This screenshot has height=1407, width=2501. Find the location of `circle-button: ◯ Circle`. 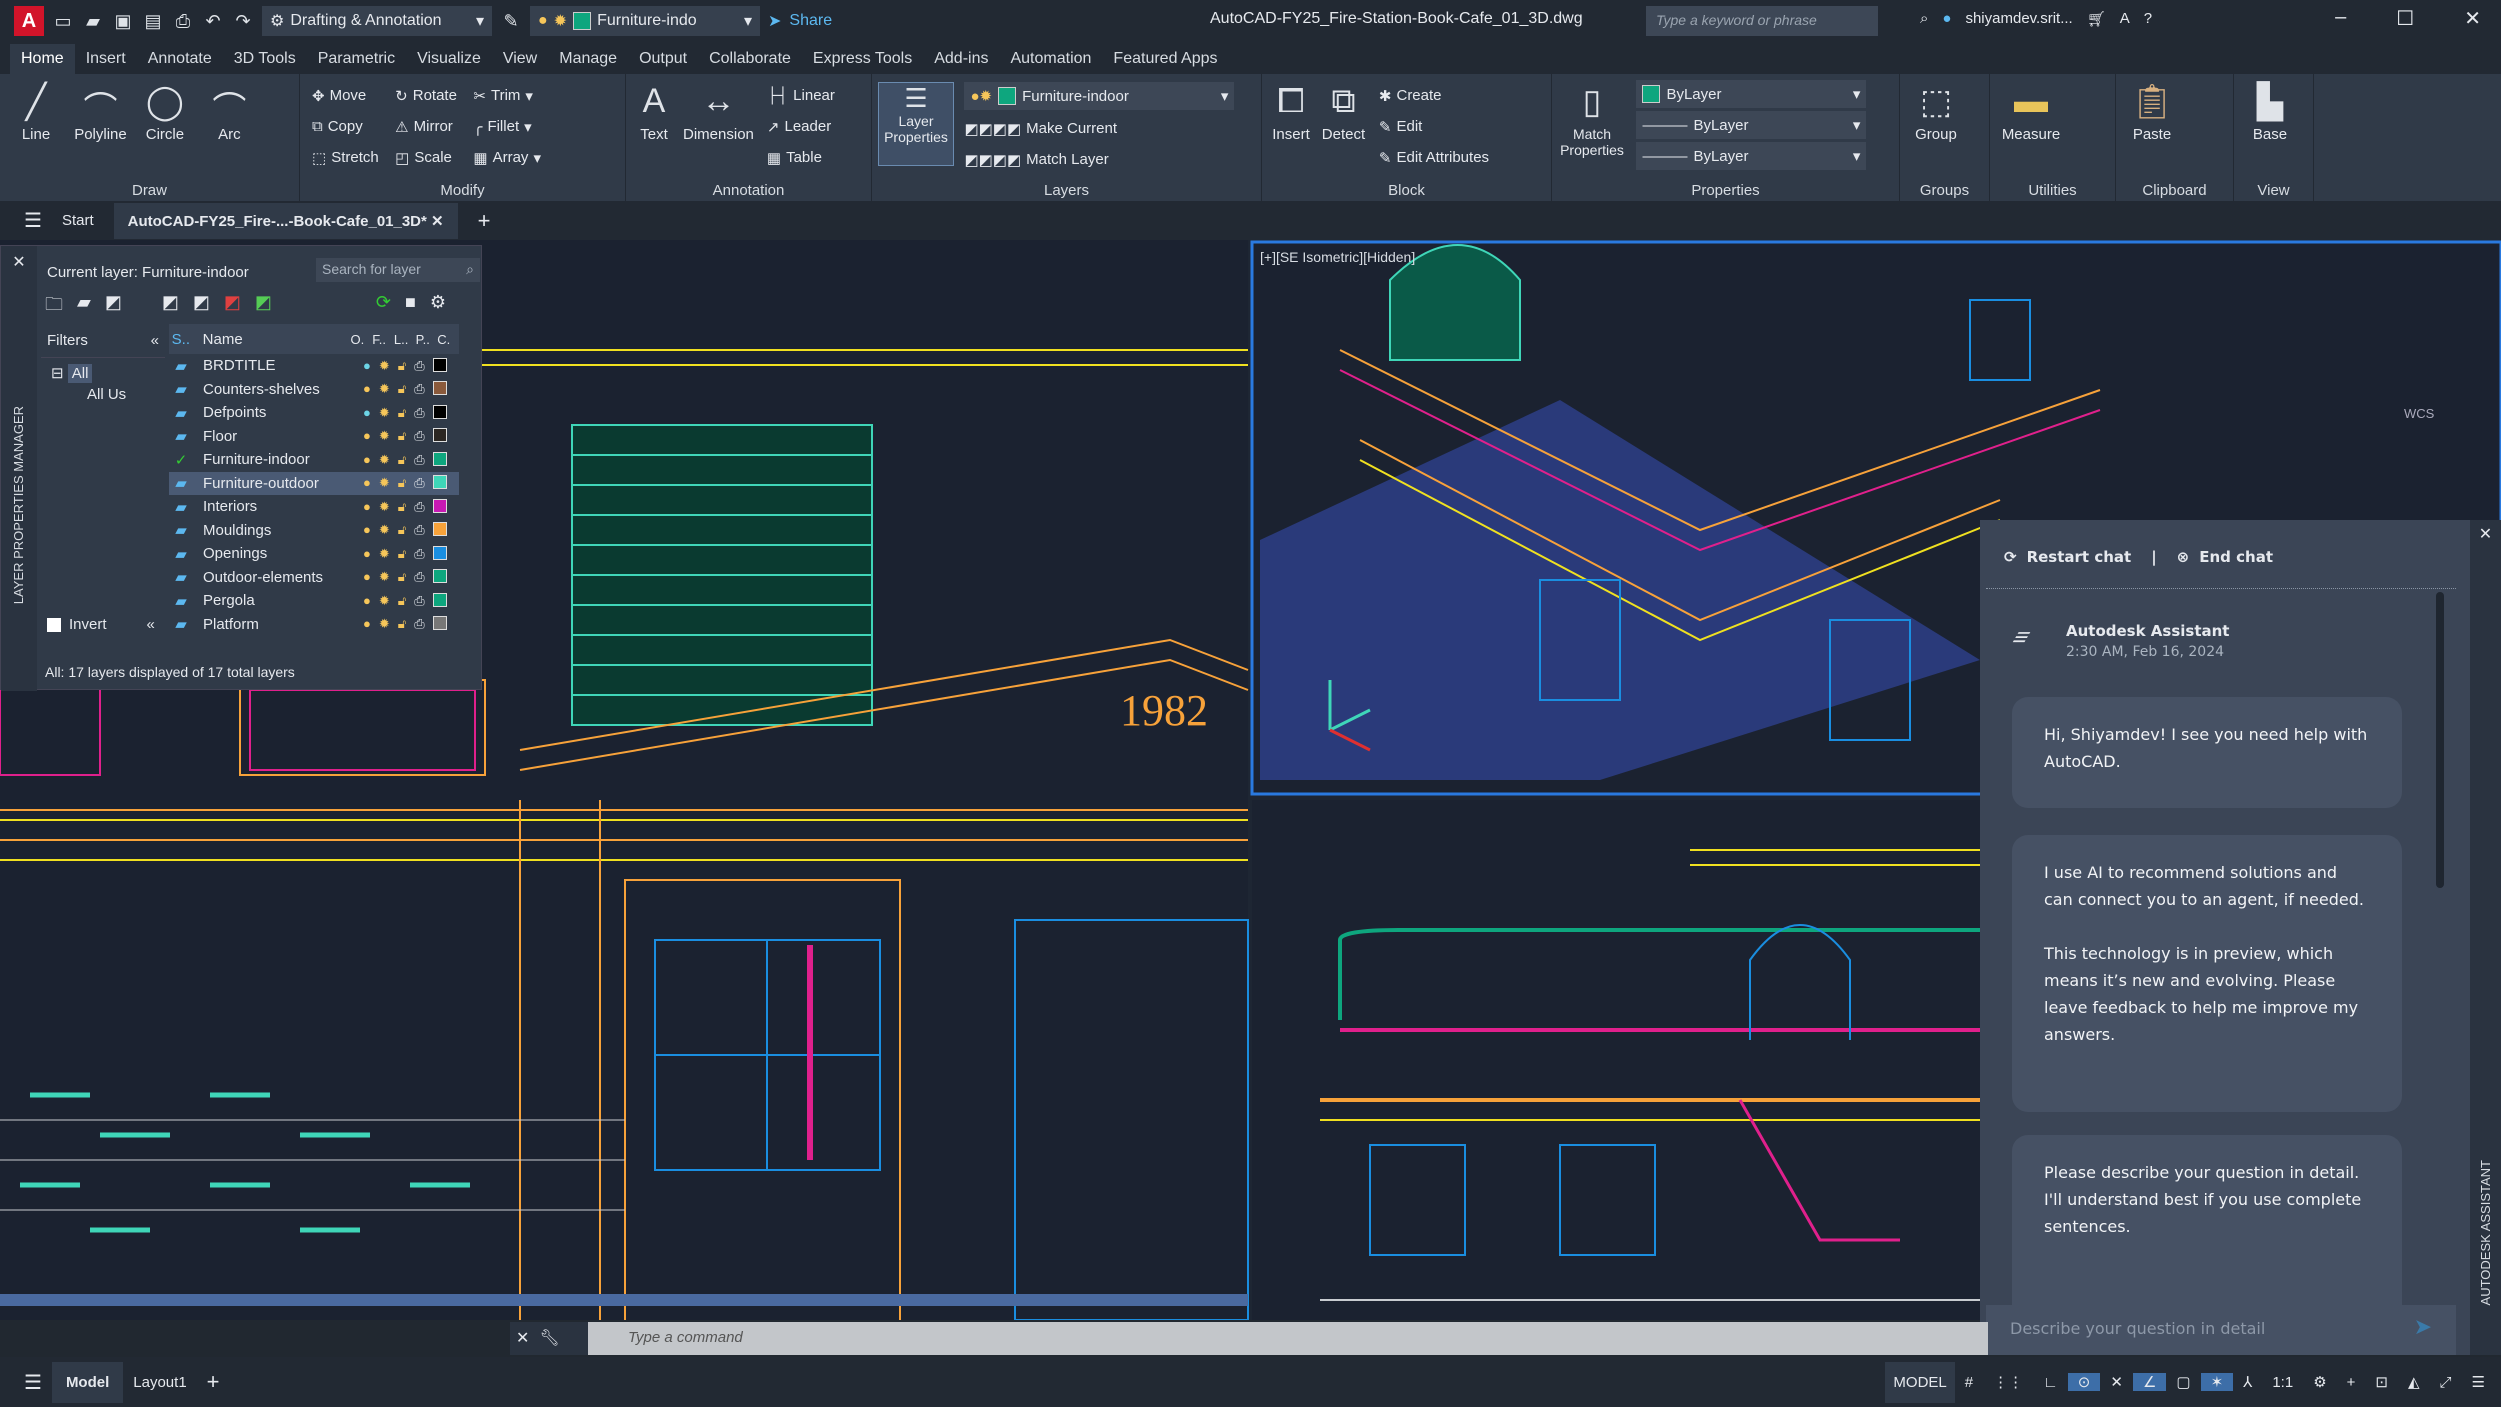

circle-button: ◯ Circle is located at coordinates (165, 112).